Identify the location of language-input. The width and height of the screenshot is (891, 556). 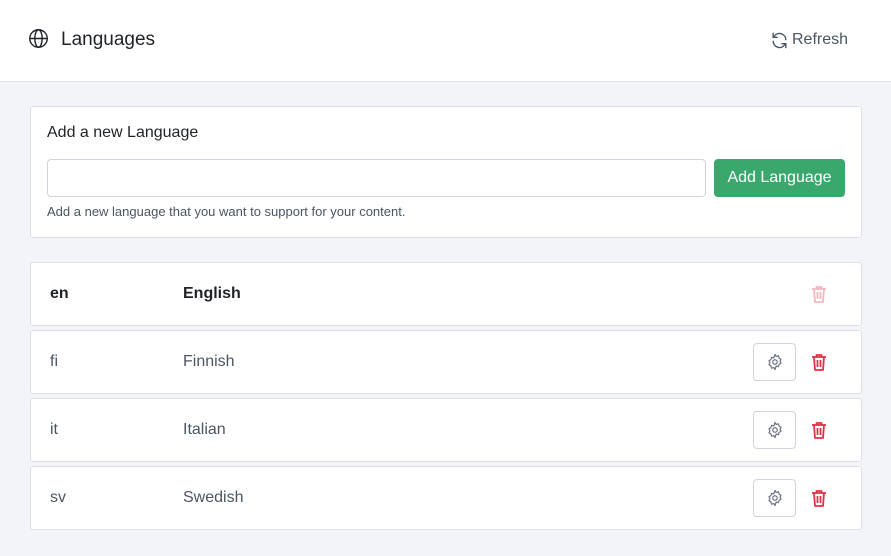
(376, 178).